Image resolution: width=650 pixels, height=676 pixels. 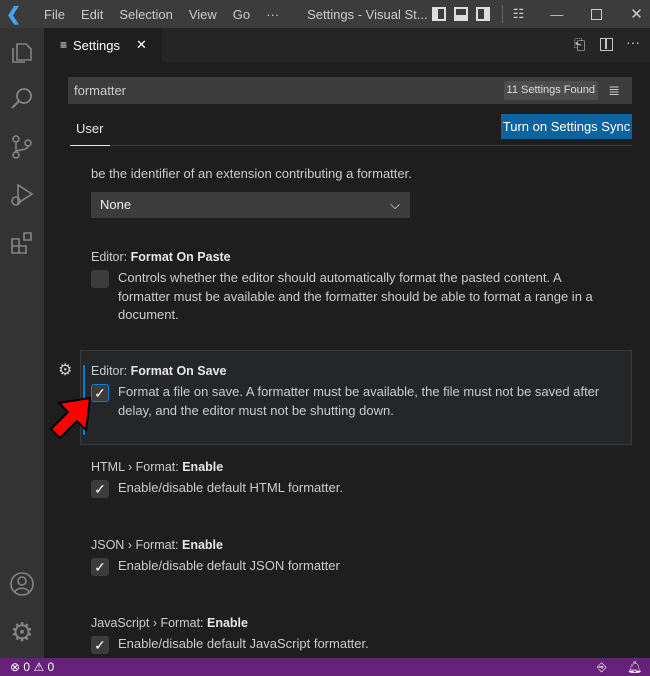 I want to click on json-format-enable-checkbox: ✓, so click(x=100, y=567).